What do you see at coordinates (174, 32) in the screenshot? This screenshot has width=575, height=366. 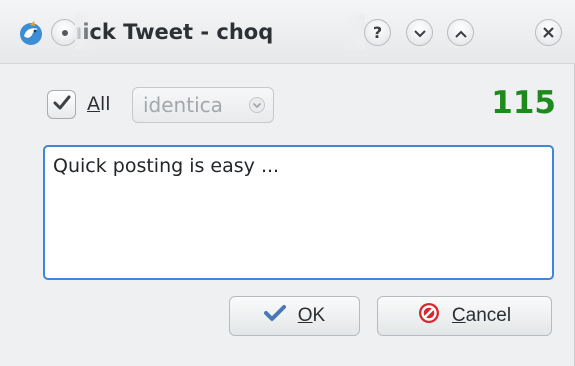 I see `window-title-text: ıick Tweet - choq` at bounding box center [174, 32].